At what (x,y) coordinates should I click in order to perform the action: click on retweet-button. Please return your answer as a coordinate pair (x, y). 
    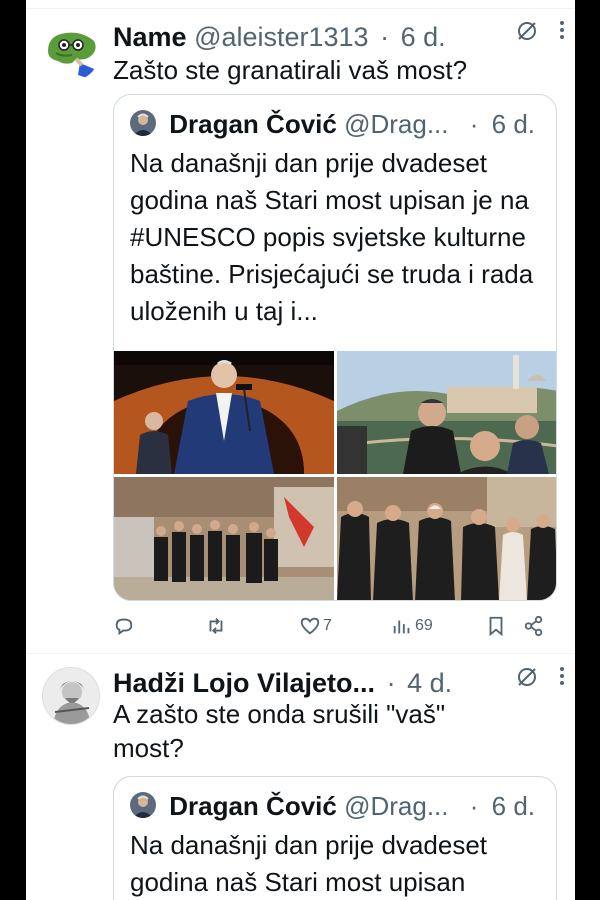
    Looking at the image, I should click on (217, 626).